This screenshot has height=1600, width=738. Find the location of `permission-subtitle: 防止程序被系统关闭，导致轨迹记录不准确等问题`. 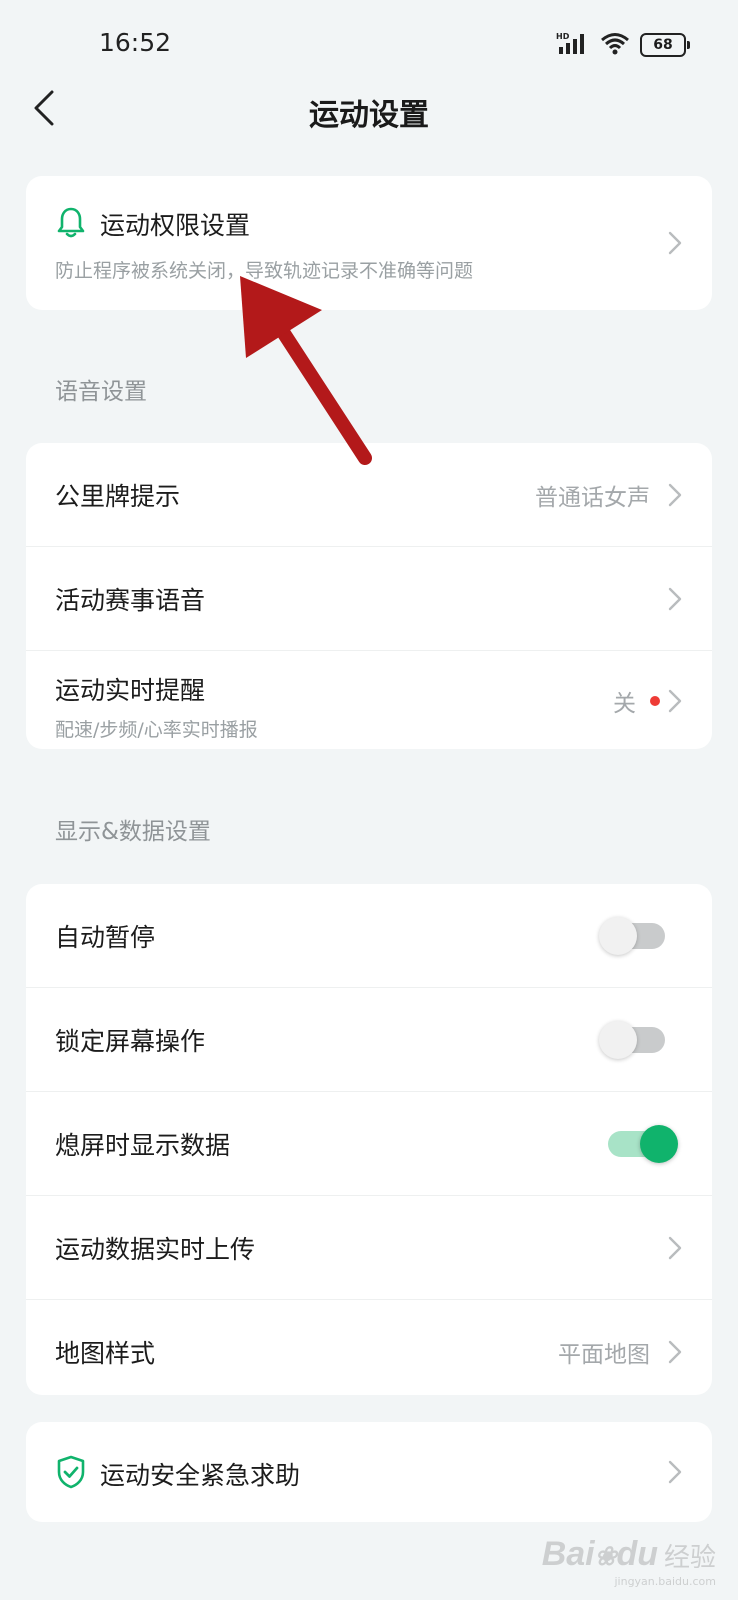

permission-subtitle: 防止程序被系统关闭，导致轨迹记录不准确等问题 is located at coordinates (264, 271).